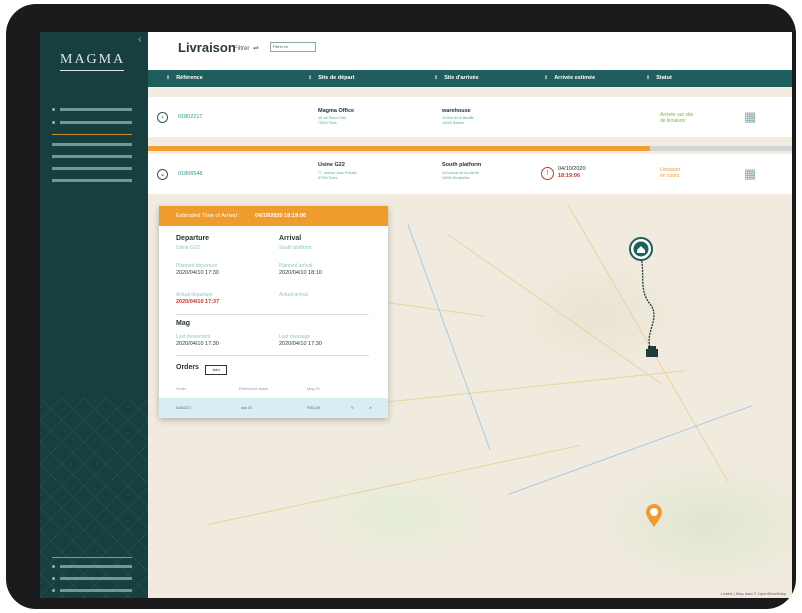  I want to click on departure-heading: Departure, so click(193, 238).